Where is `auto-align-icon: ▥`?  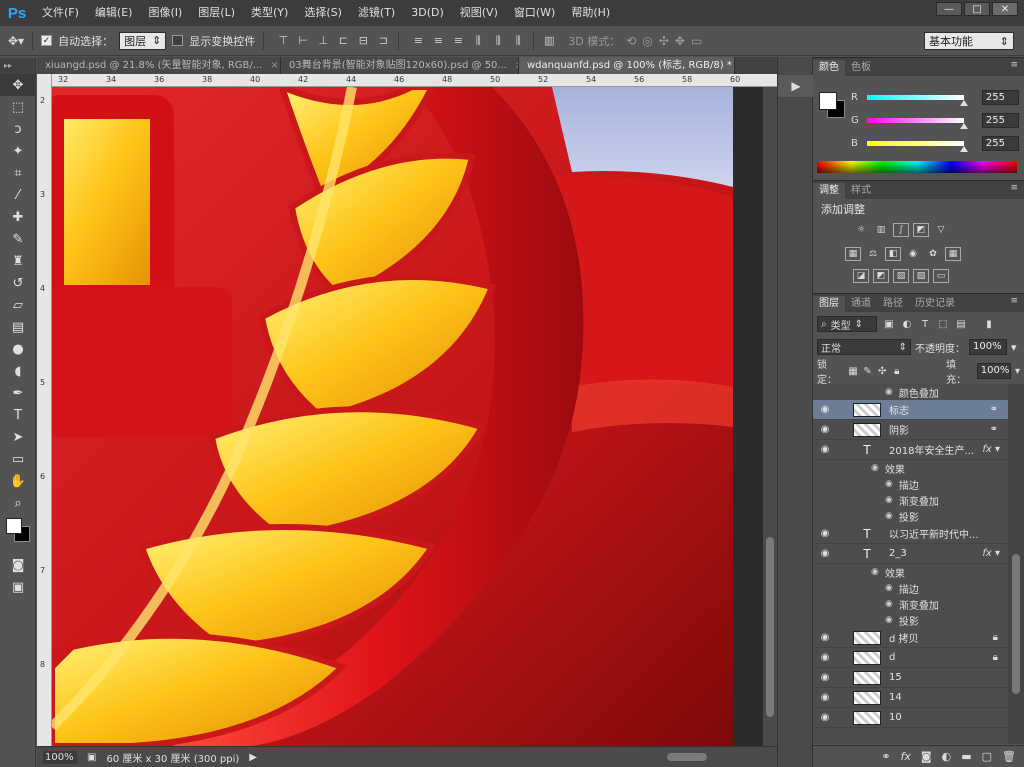 auto-align-icon: ▥ is located at coordinates (549, 41).